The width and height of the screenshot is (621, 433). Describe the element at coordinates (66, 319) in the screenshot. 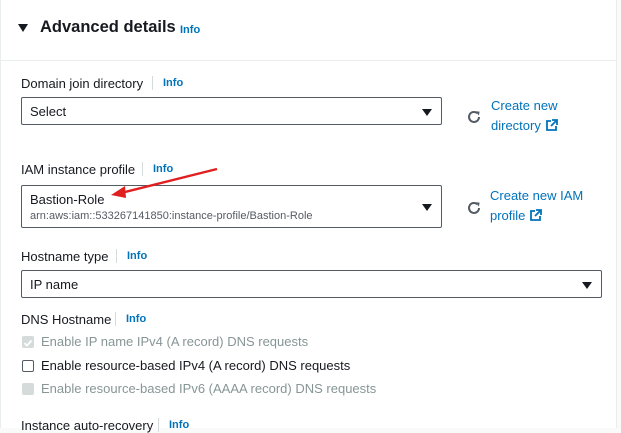

I see `dns-hostname-label: DNS Hostname` at that location.